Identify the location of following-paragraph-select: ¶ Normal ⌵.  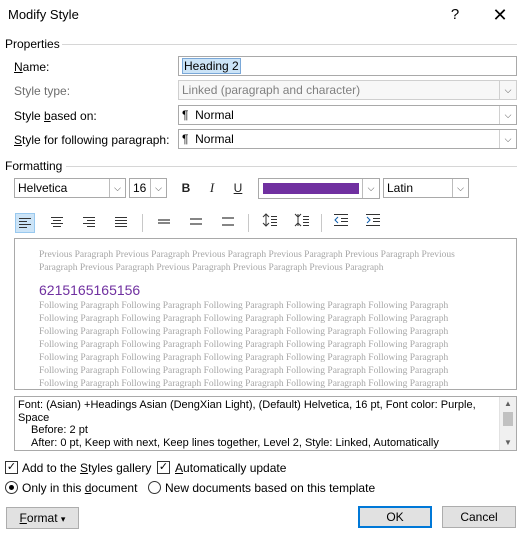
(347, 139).